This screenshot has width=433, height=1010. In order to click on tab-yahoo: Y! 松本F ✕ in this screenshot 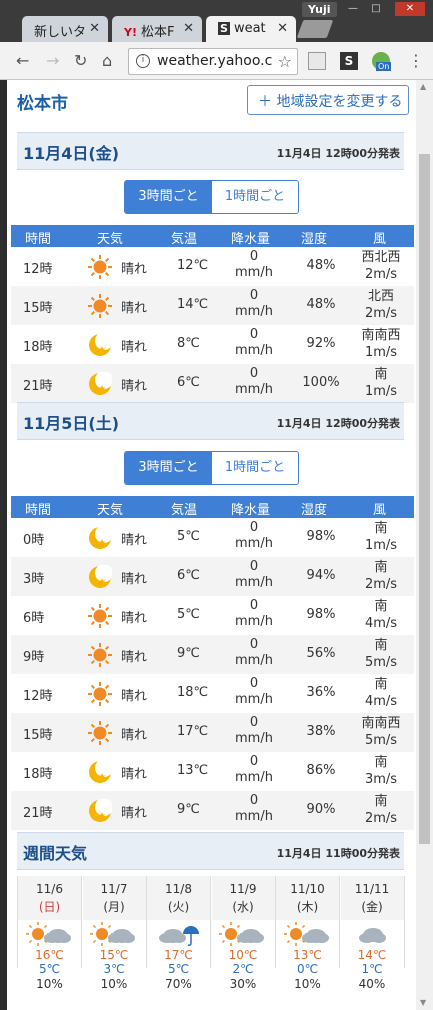, I will do `click(157, 30)`.